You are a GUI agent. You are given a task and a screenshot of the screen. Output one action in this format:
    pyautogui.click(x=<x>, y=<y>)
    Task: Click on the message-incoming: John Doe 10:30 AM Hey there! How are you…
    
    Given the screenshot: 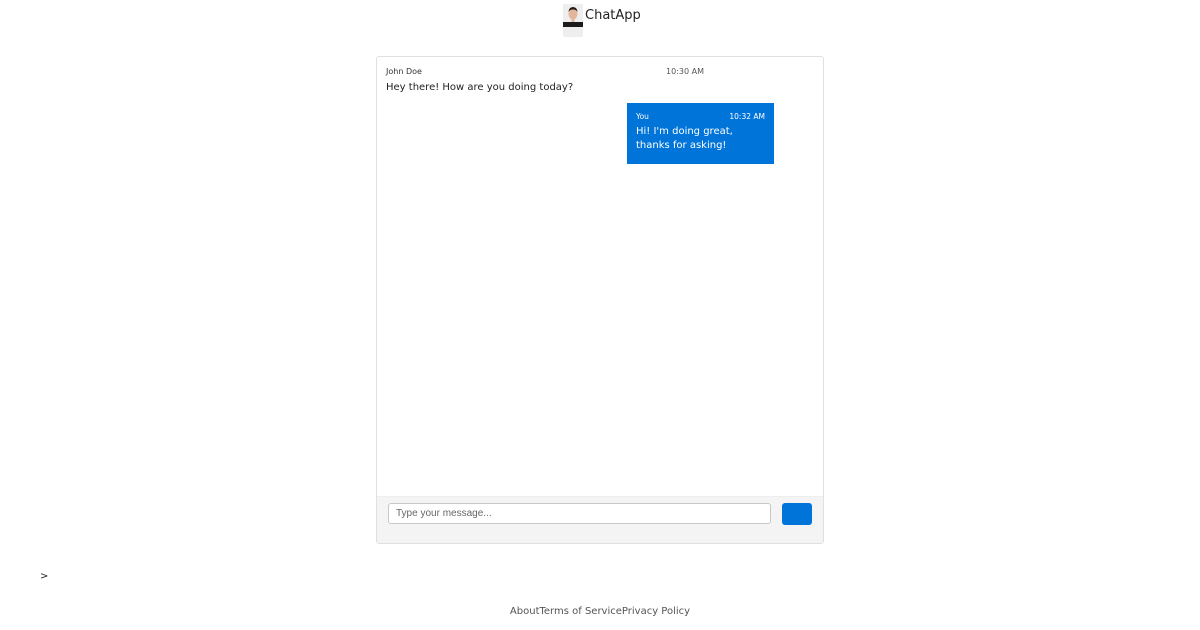 What is the action you would take?
    pyautogui.click(x=545, y=81)
    